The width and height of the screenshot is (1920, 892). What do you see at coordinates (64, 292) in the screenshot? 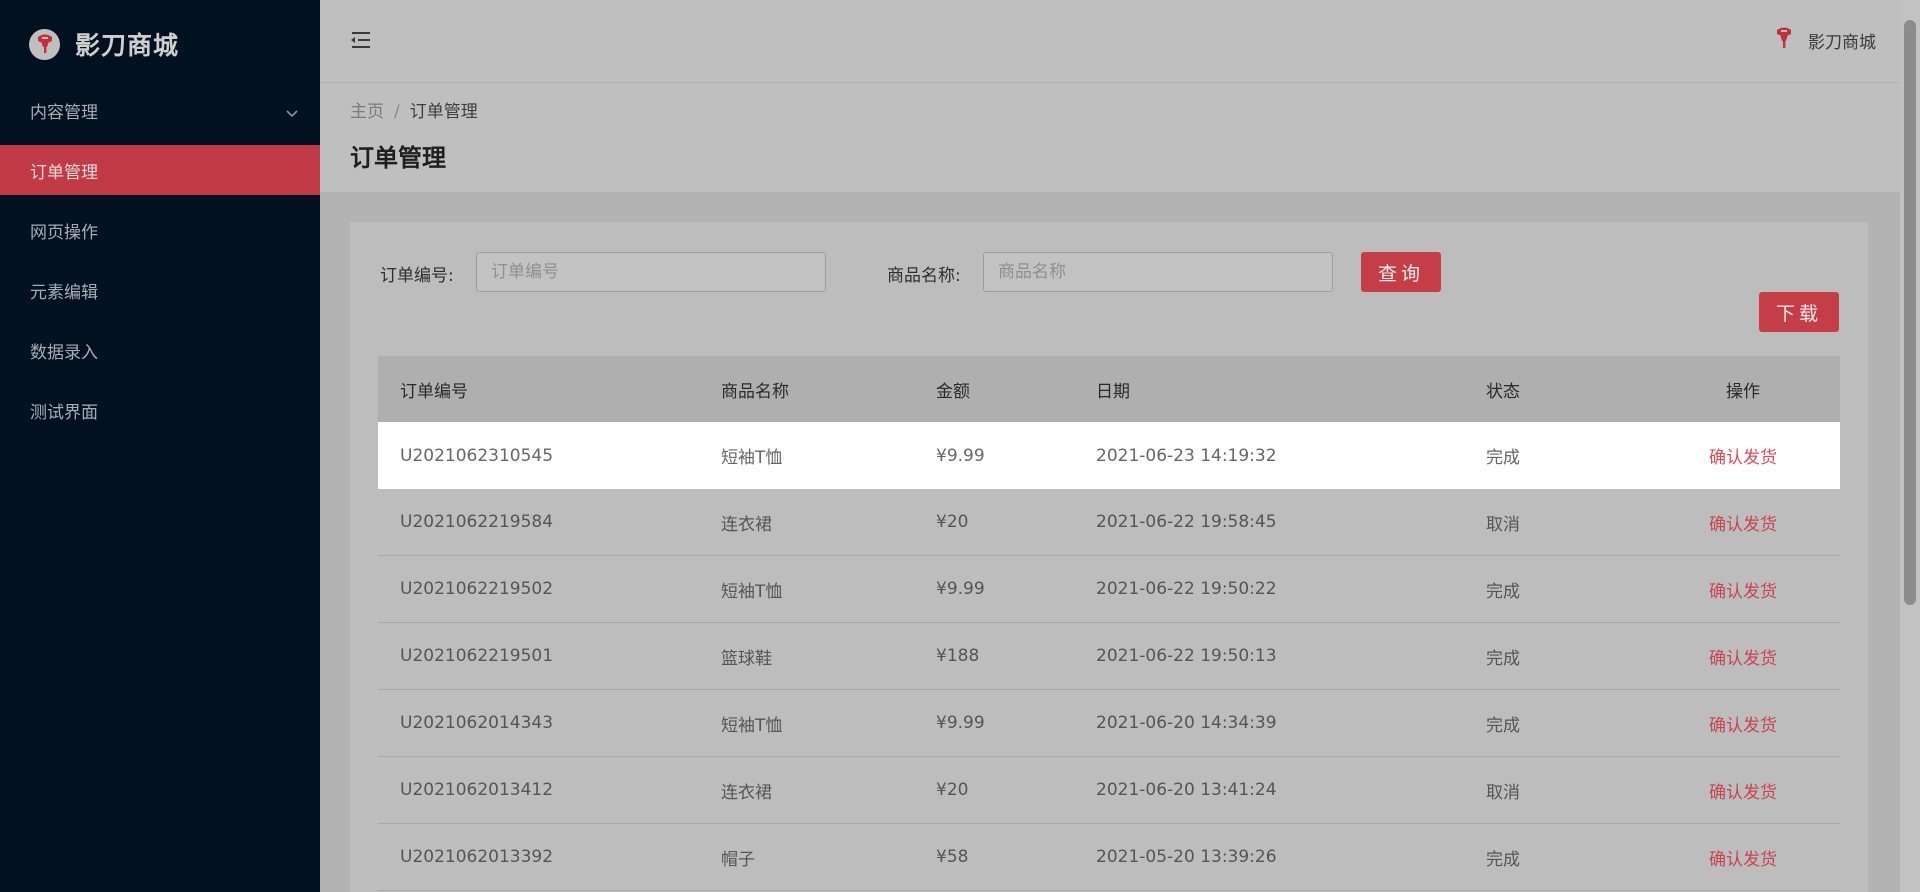
I see `sidebar-item-label: 元素编辑` at bounding box center [64, 292].